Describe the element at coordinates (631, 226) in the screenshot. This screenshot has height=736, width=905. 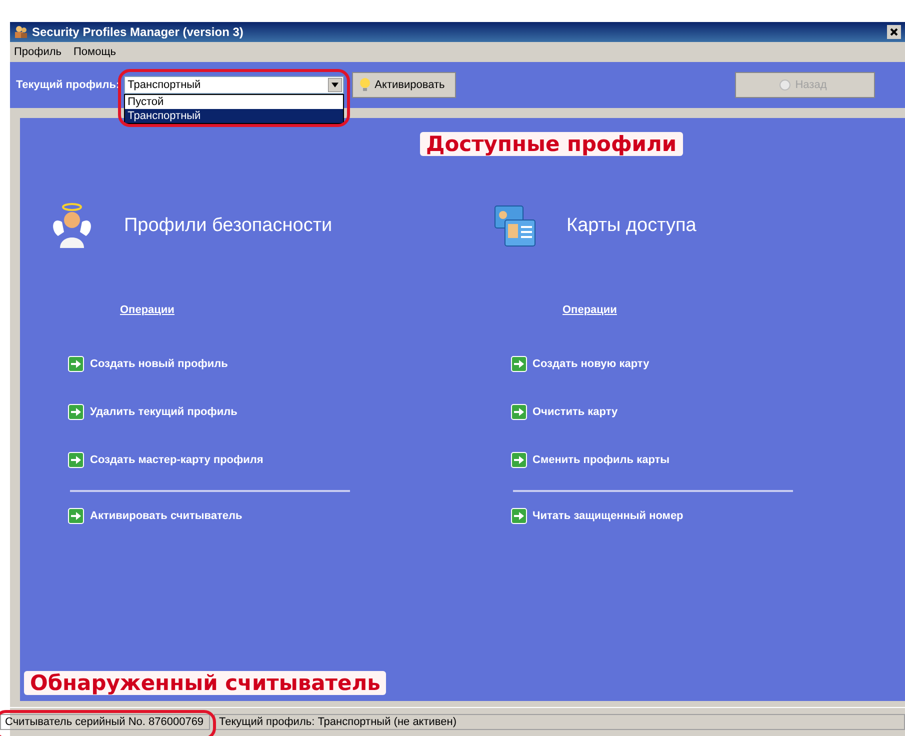
I see `section-title: Карты доступа` at that location.